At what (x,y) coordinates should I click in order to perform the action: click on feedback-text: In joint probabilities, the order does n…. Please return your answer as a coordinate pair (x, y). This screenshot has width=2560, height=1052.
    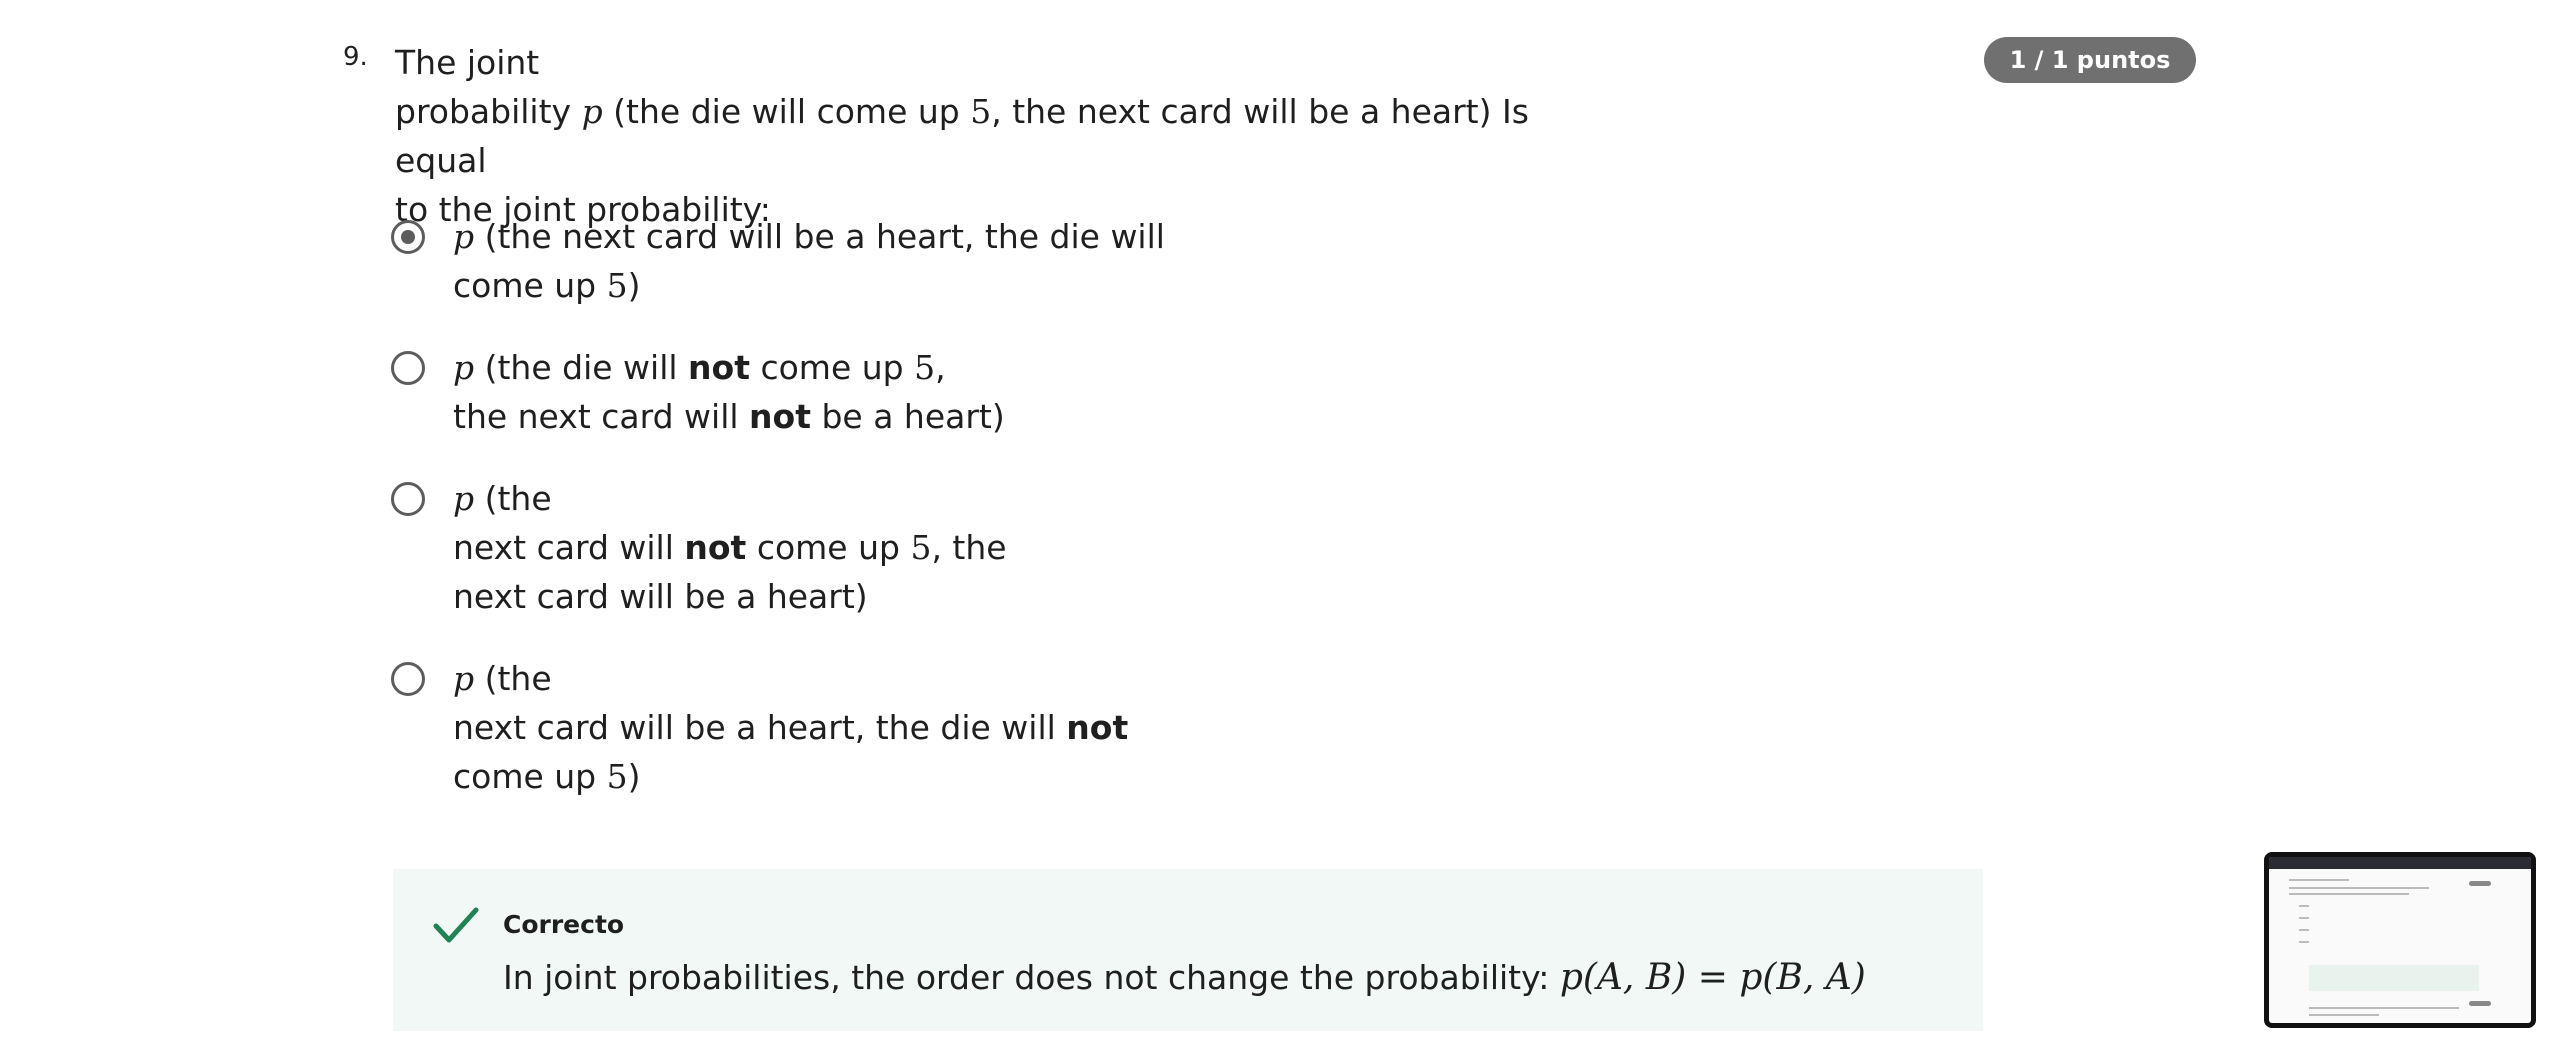
    Looking at the image, I should click on (1184, 977).